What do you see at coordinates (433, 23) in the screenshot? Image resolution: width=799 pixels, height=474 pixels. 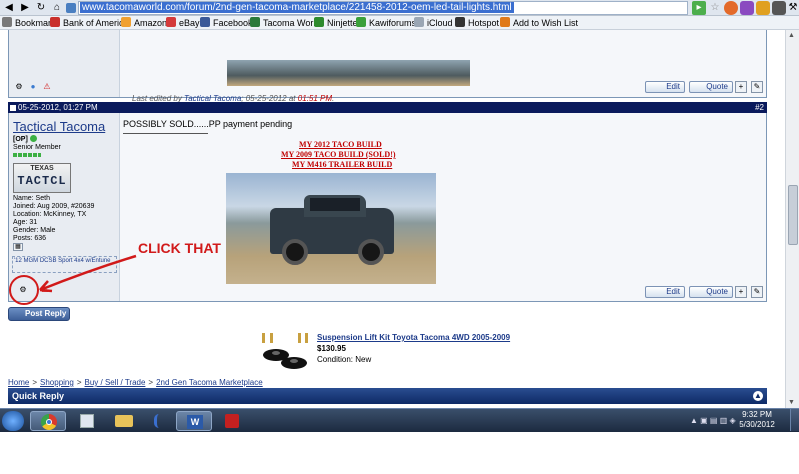 I see `bookmark-item: iCloud` at bounding box center [433, 23].